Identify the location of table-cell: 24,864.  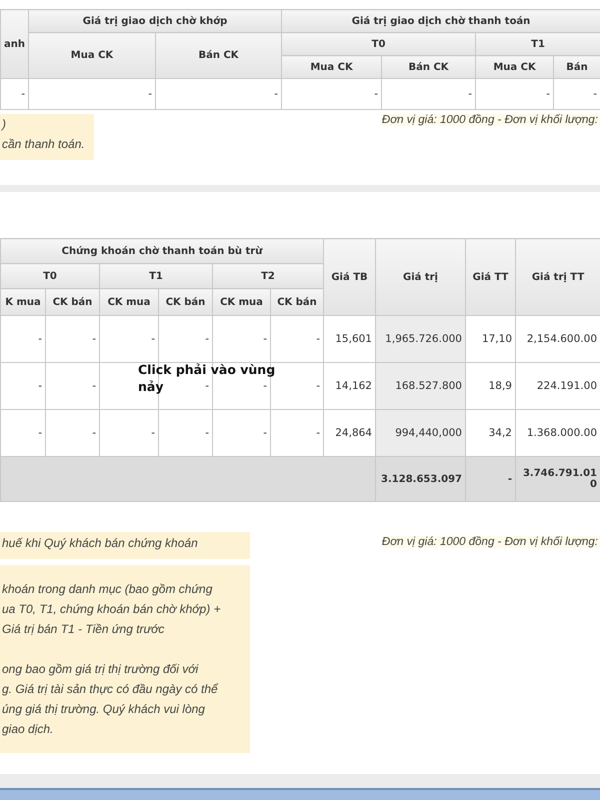
(350, 433).